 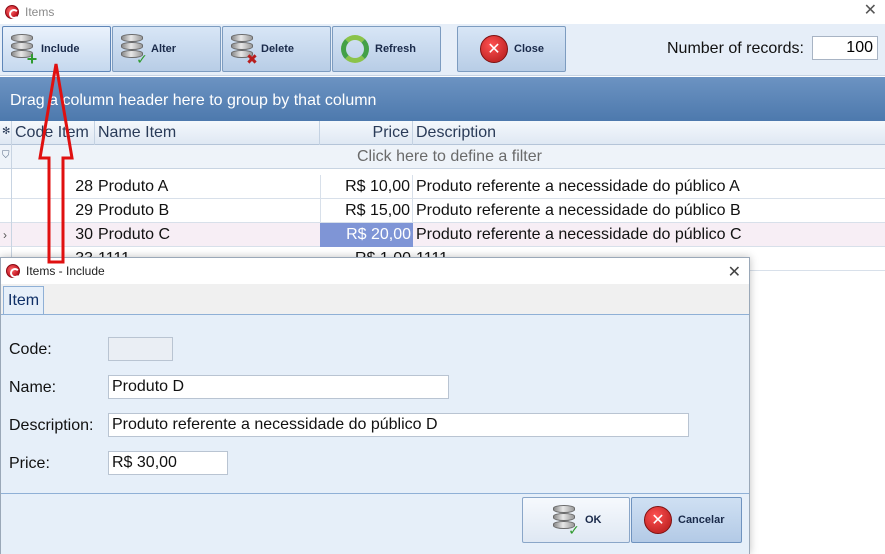 I want to click on name-label: Name:, so click(x=33, y=387).